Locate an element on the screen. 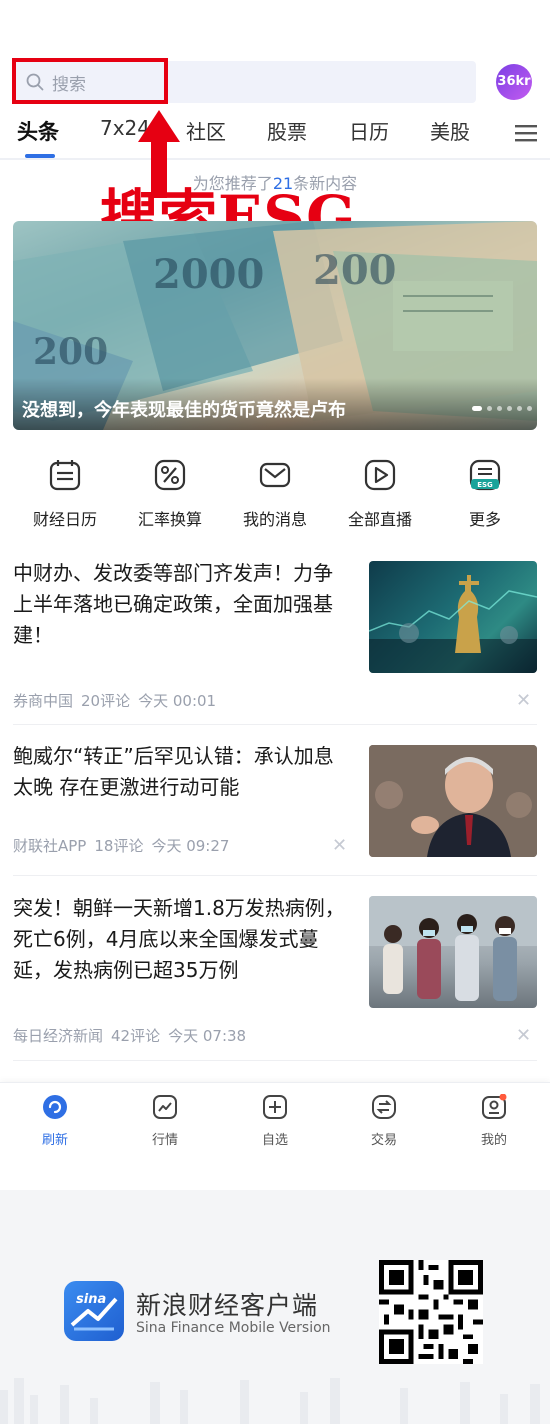 Image resolution: width=550 pixels, height=1424 pixels. tab-us-stocks: 美股 is located at coordinates (450, 130).